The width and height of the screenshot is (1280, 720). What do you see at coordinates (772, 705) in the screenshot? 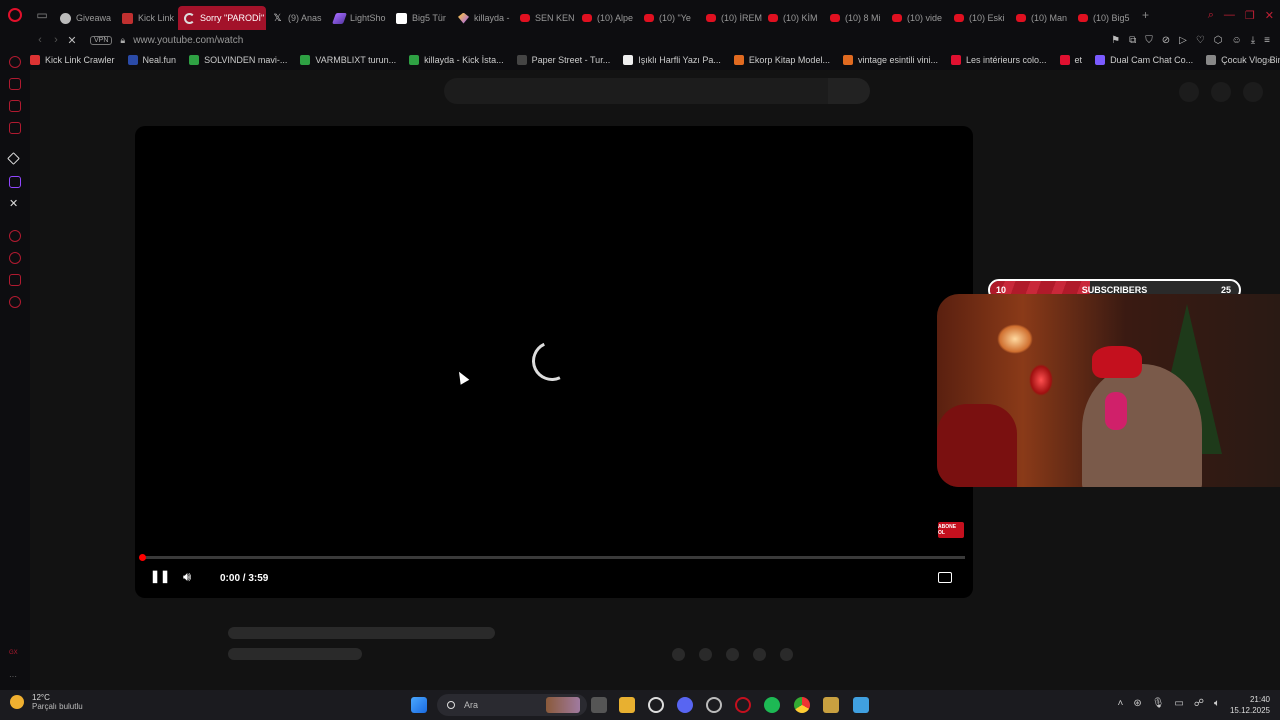
I see `spotify-icon` at bounding box center [772, 705].